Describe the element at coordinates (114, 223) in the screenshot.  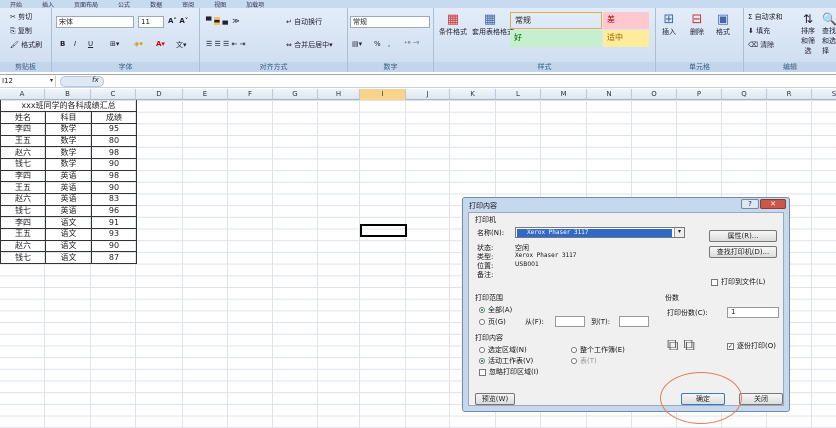
I see `score-cell: 91` at that location.